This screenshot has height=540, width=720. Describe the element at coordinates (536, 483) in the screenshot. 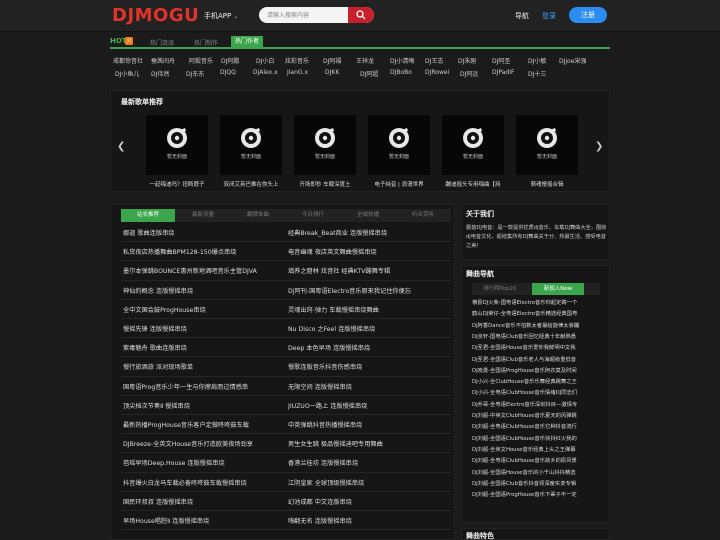

I see `list-item: Dj刘超-全国语Club音乐抖音领深度实变专辑` at that location.